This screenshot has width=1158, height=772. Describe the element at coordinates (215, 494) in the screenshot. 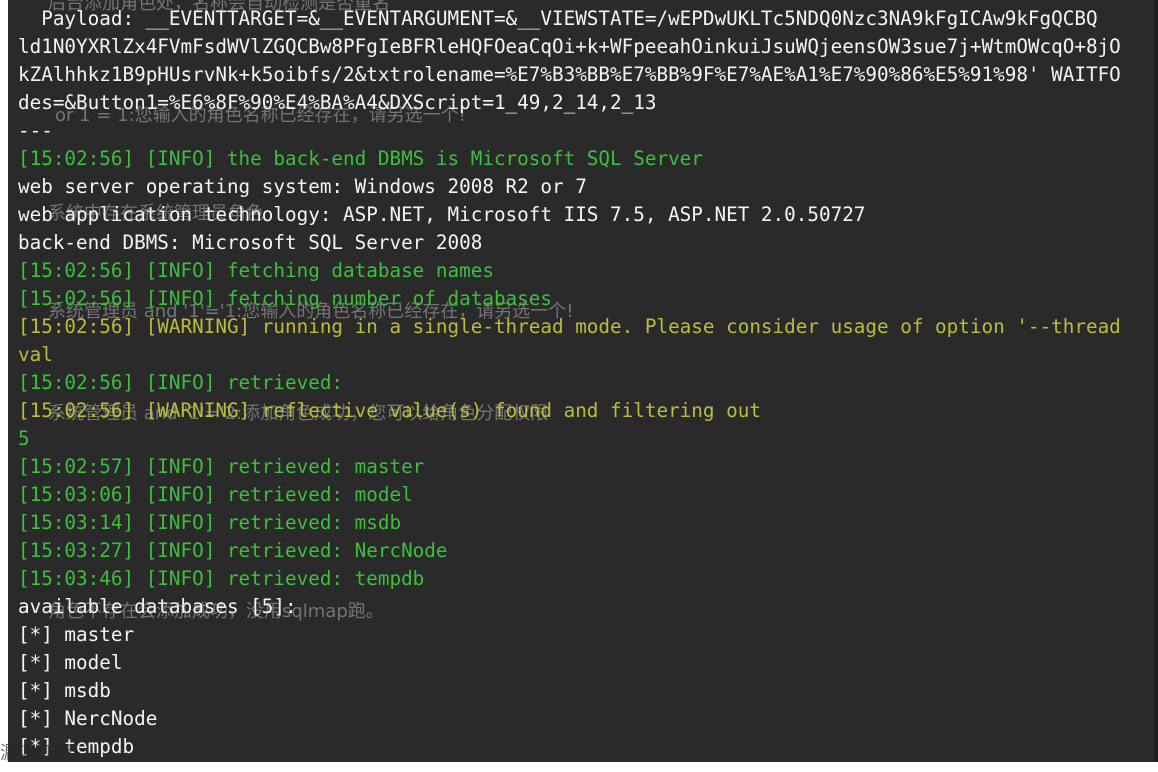

I see `terminal-line: [15:03:06] [INFO] retrieved: model` at that location.